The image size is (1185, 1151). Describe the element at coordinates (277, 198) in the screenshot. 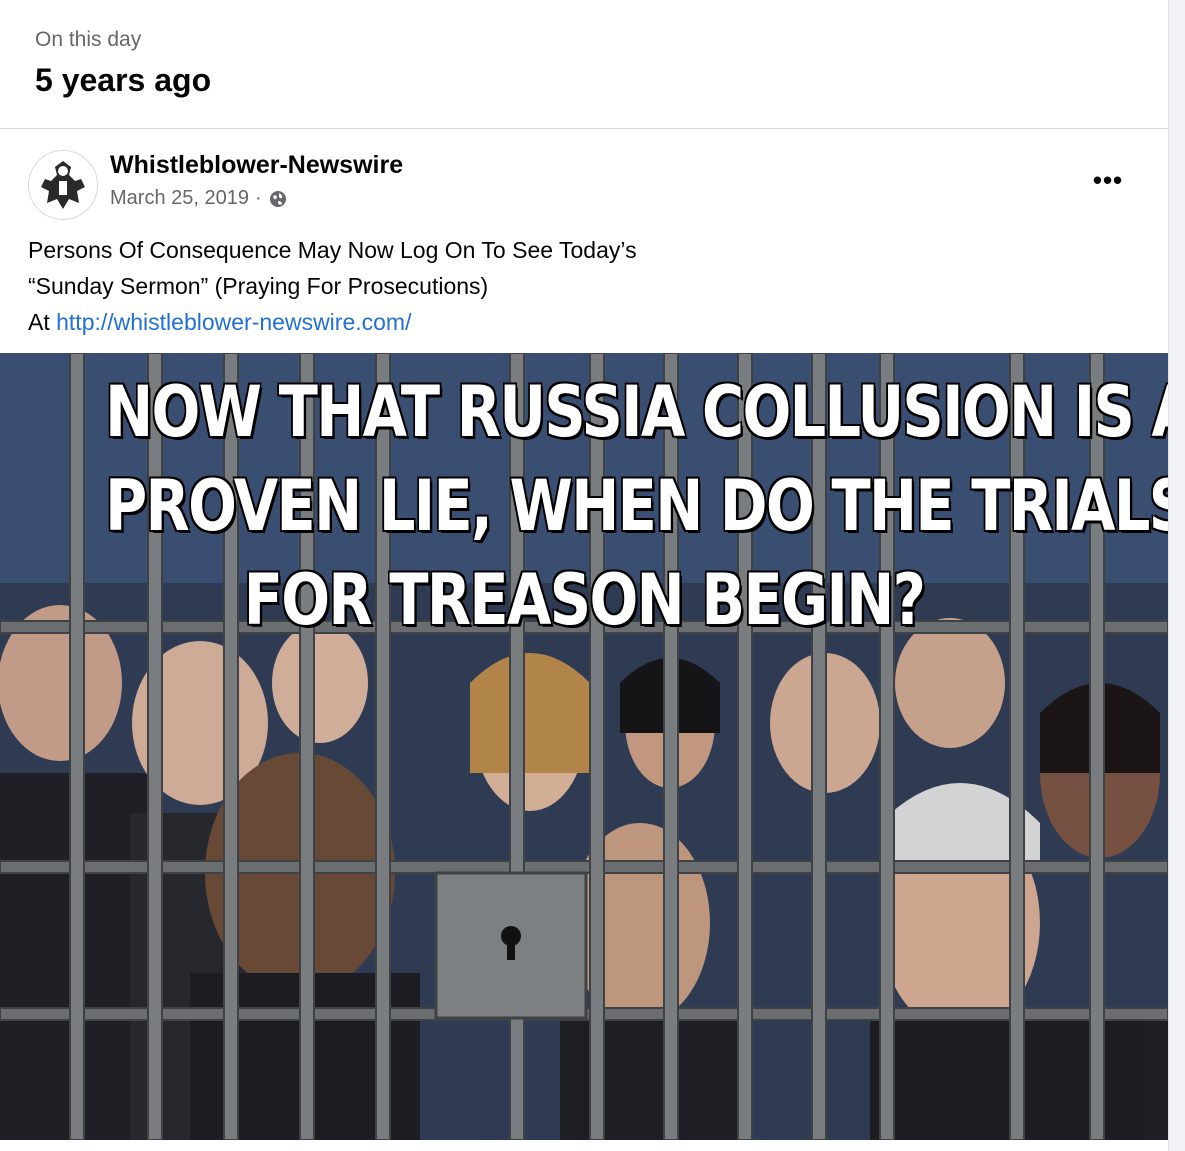

I see `globe-icon` at that location.